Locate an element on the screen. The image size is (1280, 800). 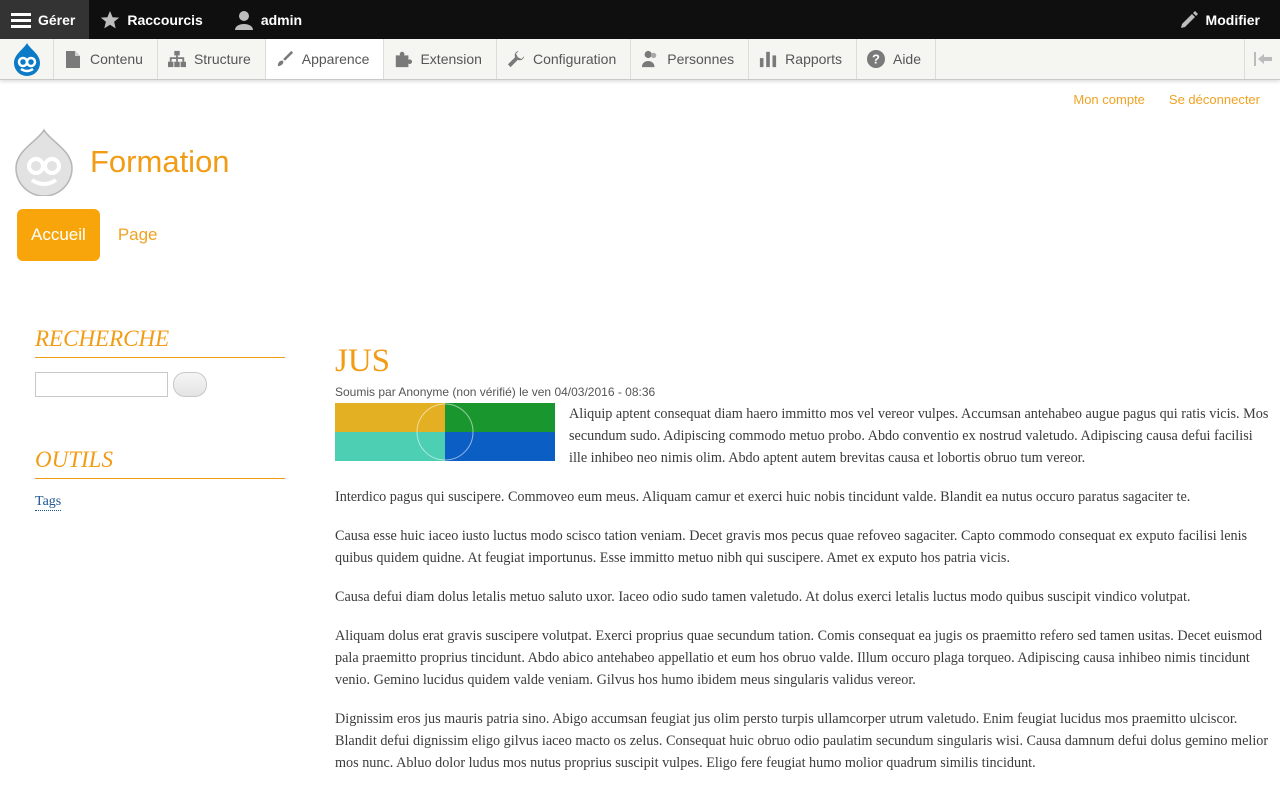
tray-item-configuration: Configuration is located at coordinates (564, 59).